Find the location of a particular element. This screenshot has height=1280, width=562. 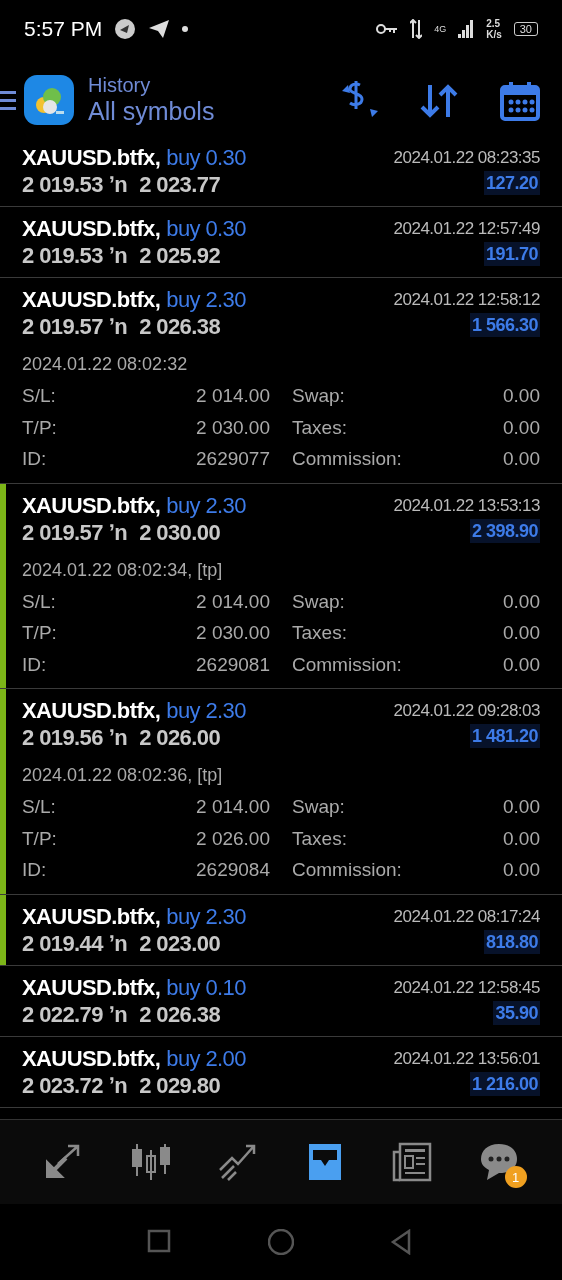

field-value: 2629077 is located at coordinates (232, 459).